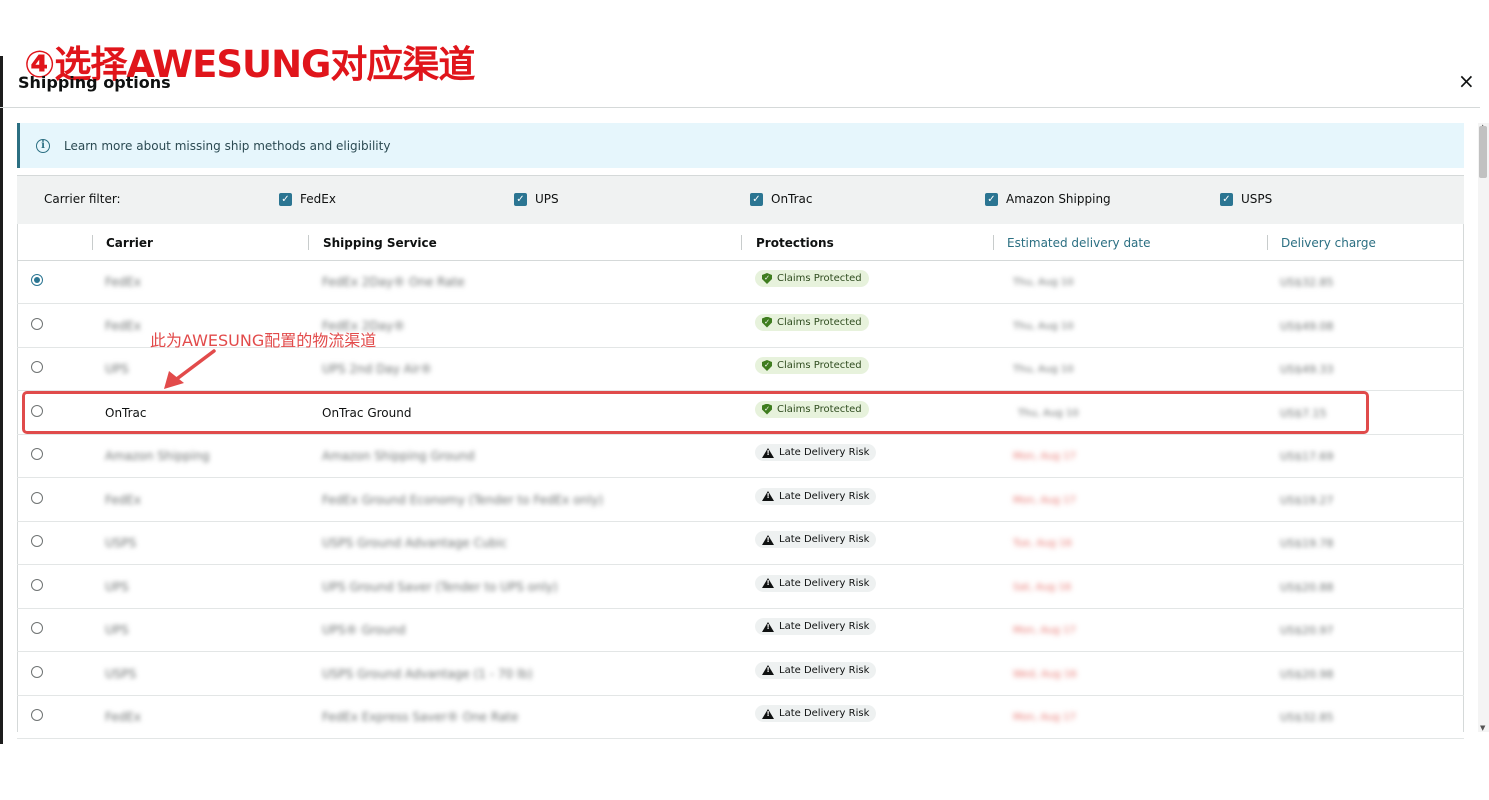 Image resolution: width=1489 pixels, height=800 pixels. I want to click on header-divider, so click(740, 107).